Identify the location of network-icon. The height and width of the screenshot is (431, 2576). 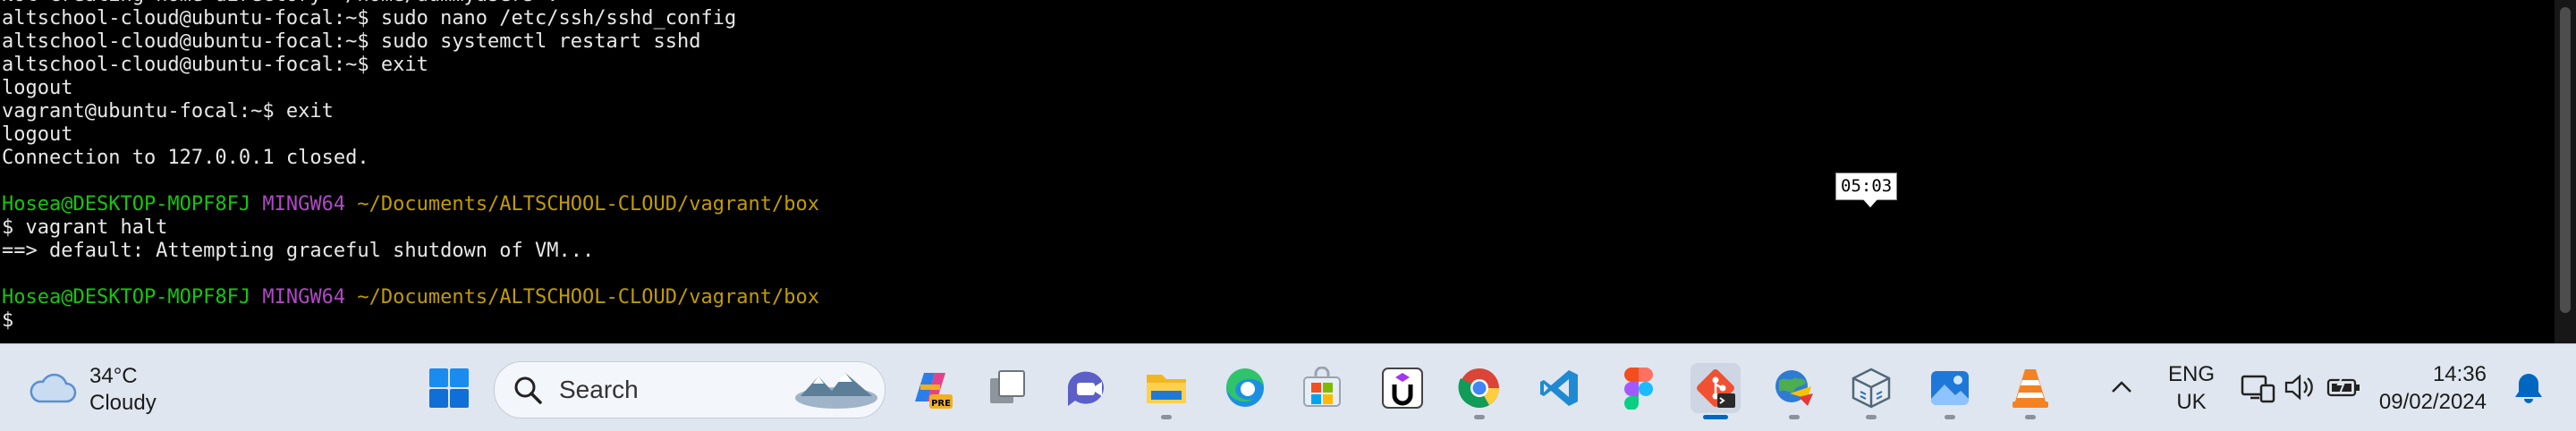
(2257, 387).